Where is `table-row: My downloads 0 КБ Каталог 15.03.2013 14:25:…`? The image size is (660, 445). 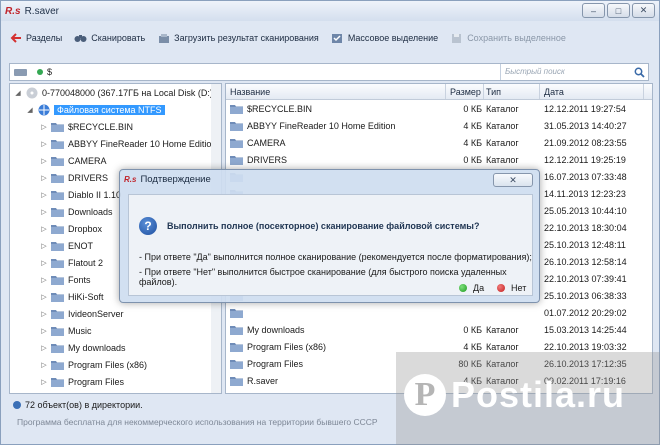
table-row: My downloads 0 КБ Каталог 15.03.2013 14:25:… is located at coordinates (439, 329).